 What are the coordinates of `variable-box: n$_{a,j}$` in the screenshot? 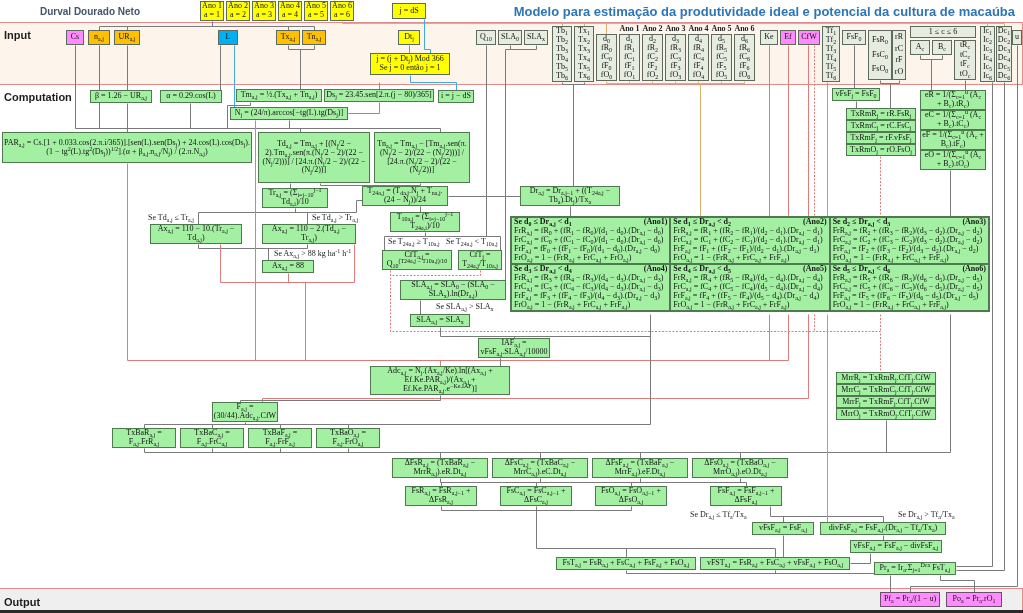 It's located at (99, 37).